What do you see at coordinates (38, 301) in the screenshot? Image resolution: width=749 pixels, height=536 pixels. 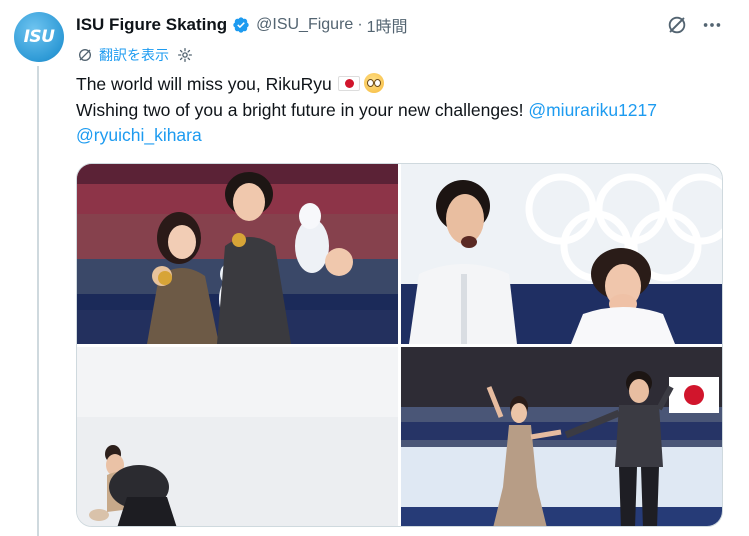 I see `thread-line` at bounding box center [38, 301].